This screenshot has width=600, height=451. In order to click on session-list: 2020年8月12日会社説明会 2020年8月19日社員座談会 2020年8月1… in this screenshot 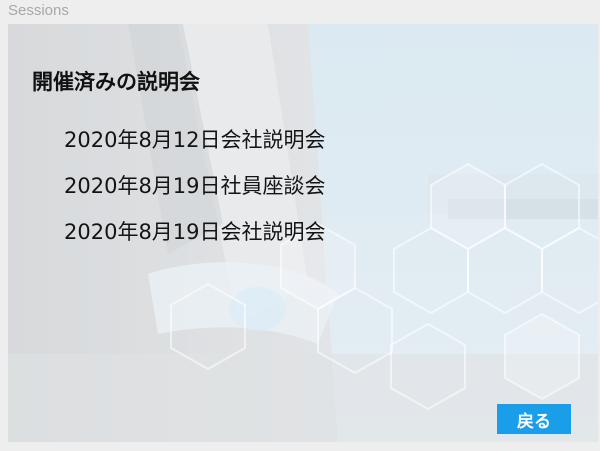, I will do `click(195, 191)`.